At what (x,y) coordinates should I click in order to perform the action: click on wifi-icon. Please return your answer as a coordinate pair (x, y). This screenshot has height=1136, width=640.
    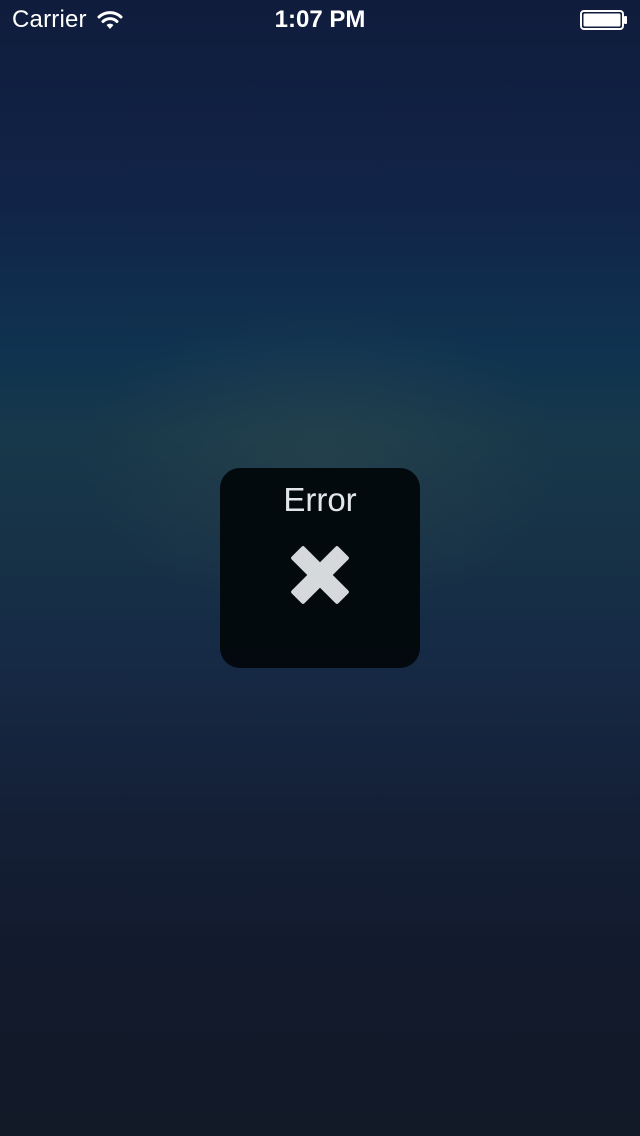
    Looking at the image, I should click on (110, 20).